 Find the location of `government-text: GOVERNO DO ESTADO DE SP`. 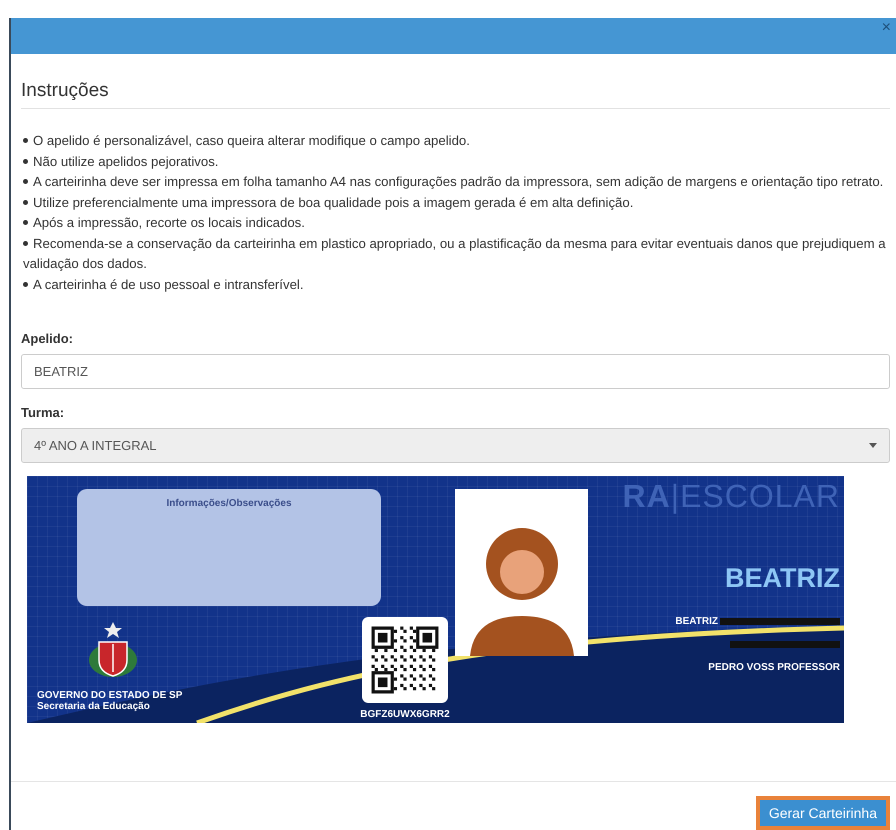

government-text: GOVERNO DO ESTADO DE SP is located at coordinates (110, 695).